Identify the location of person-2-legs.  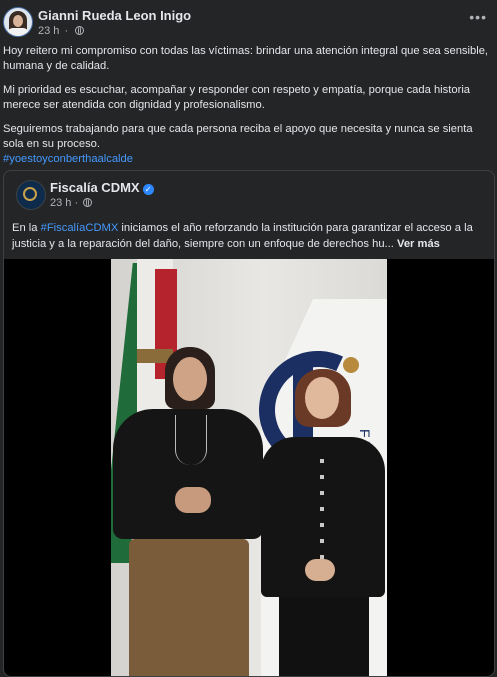
(324, 636).